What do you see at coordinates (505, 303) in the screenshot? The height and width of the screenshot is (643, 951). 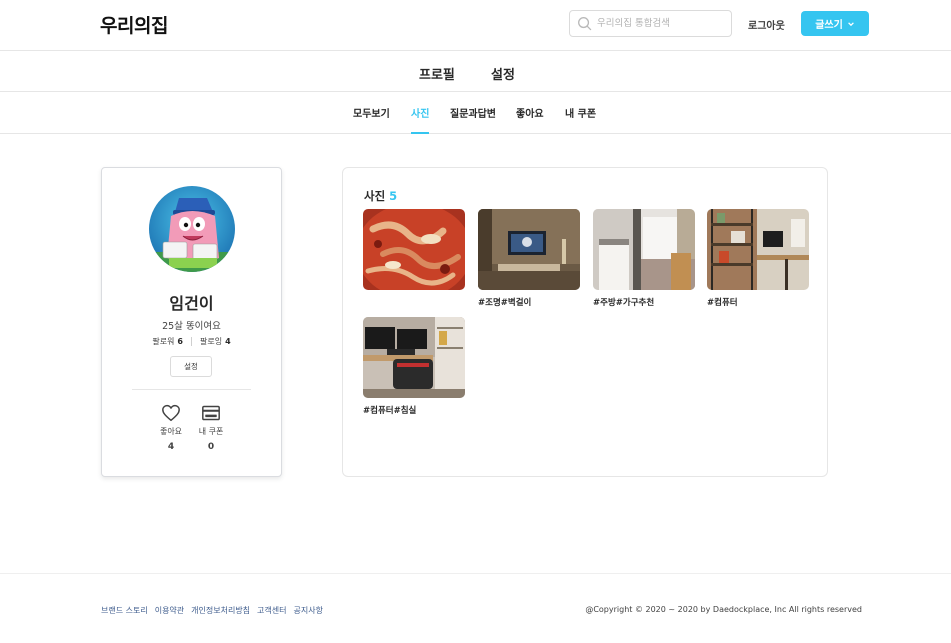 I see `photo-tag: #조명#벽걸이` at bounding box center [505, 303].